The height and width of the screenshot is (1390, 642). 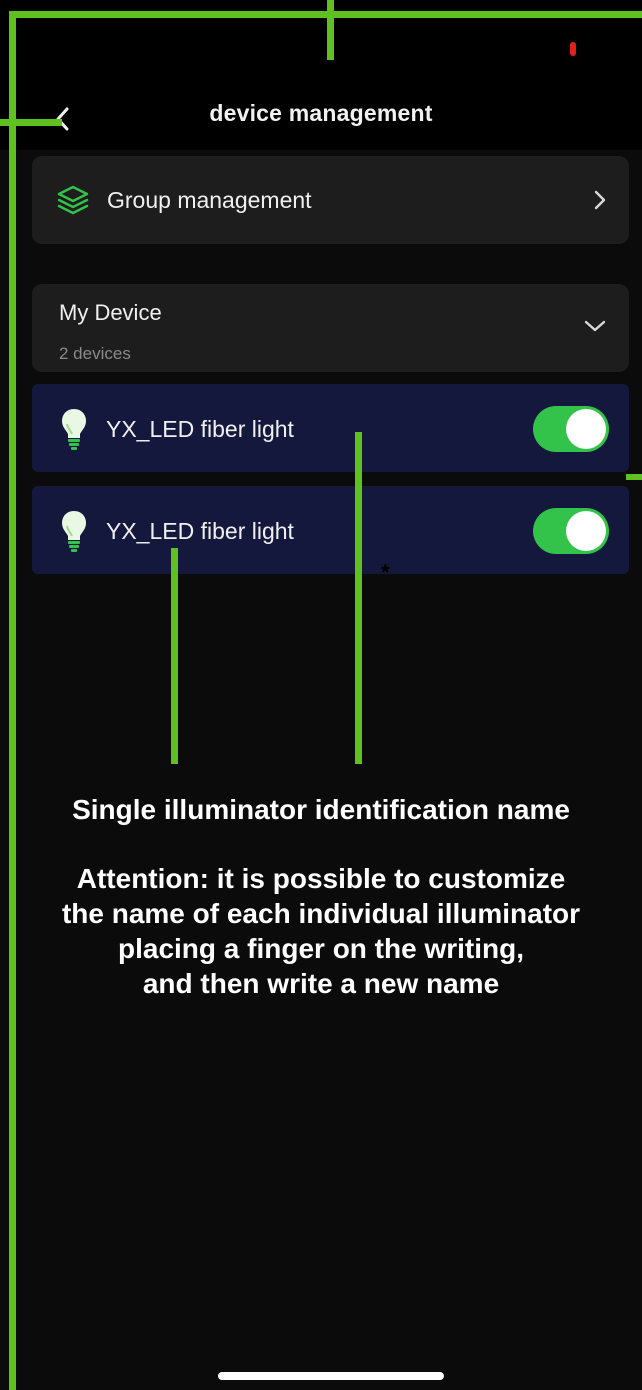 What do you see at coordinates (330, 30) in the screenshot?
I see `annotation-pointer-top` at bounding box center [330, 30].